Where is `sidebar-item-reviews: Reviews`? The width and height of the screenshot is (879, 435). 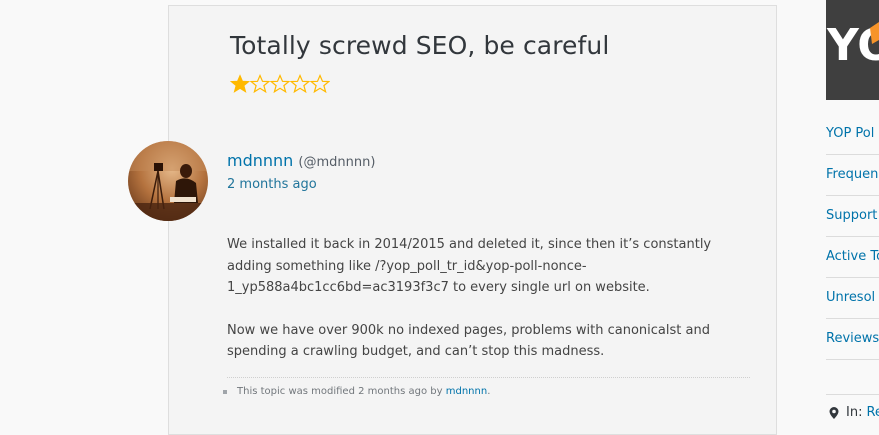 sidebar-item-reviews: Reviews is located at coordinates (852, 339).